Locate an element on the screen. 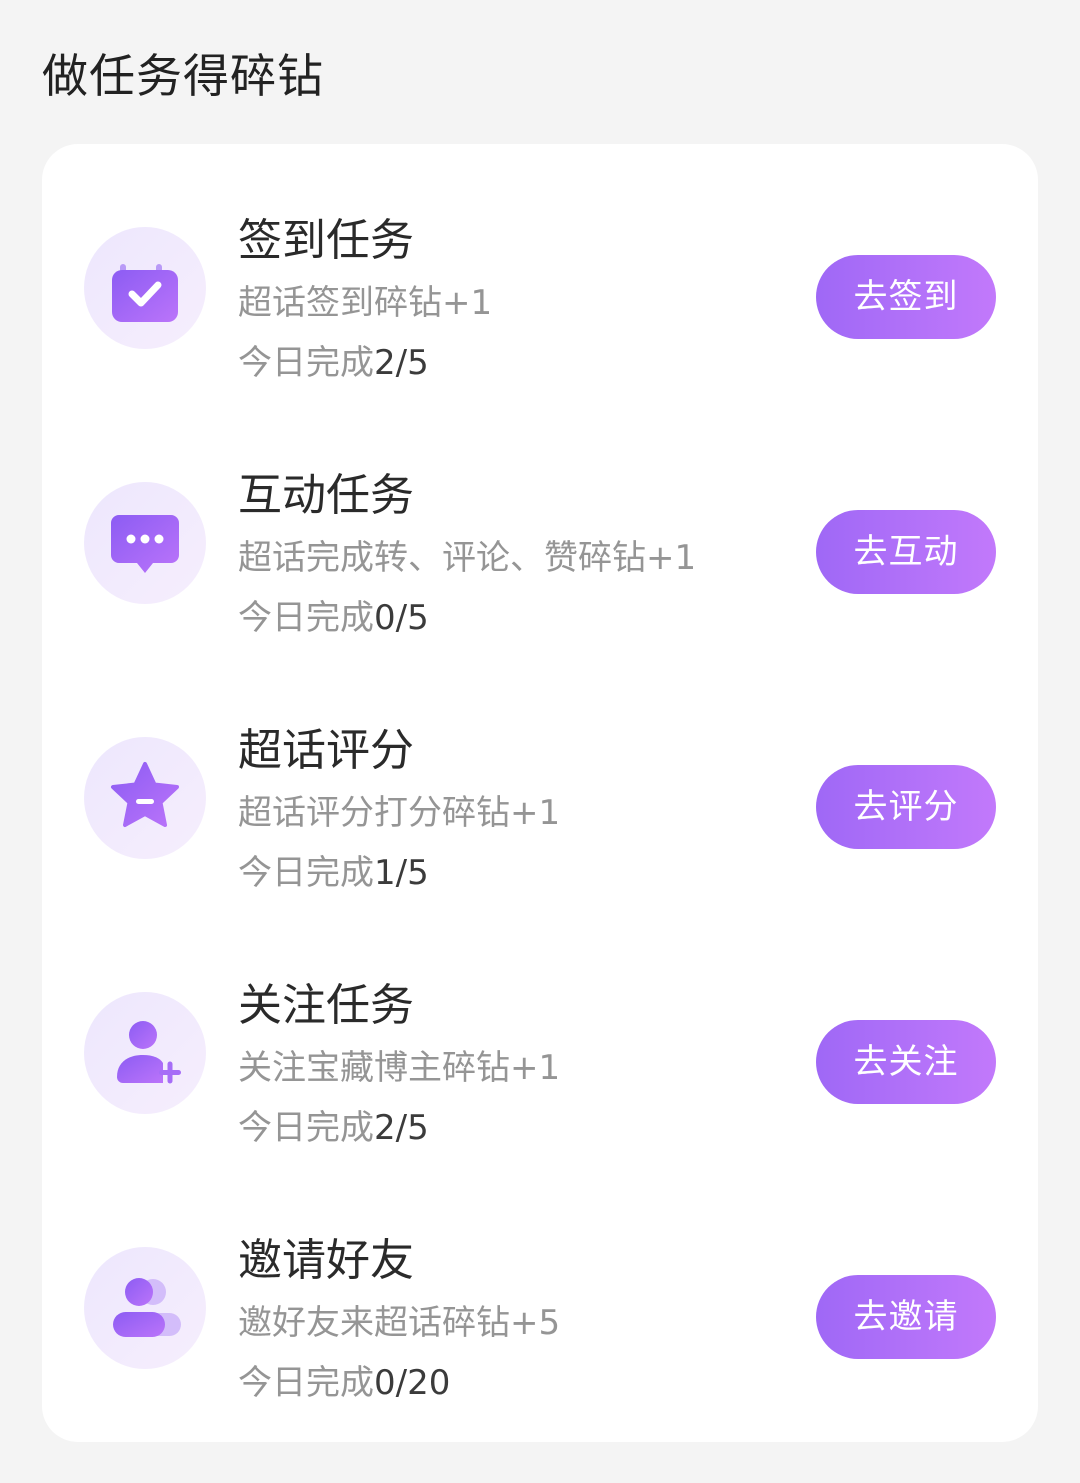 Image resolution: width=1080 pixels, height=1483 pixels. task-title: 签到任务 is located at coordinates (326, 240).